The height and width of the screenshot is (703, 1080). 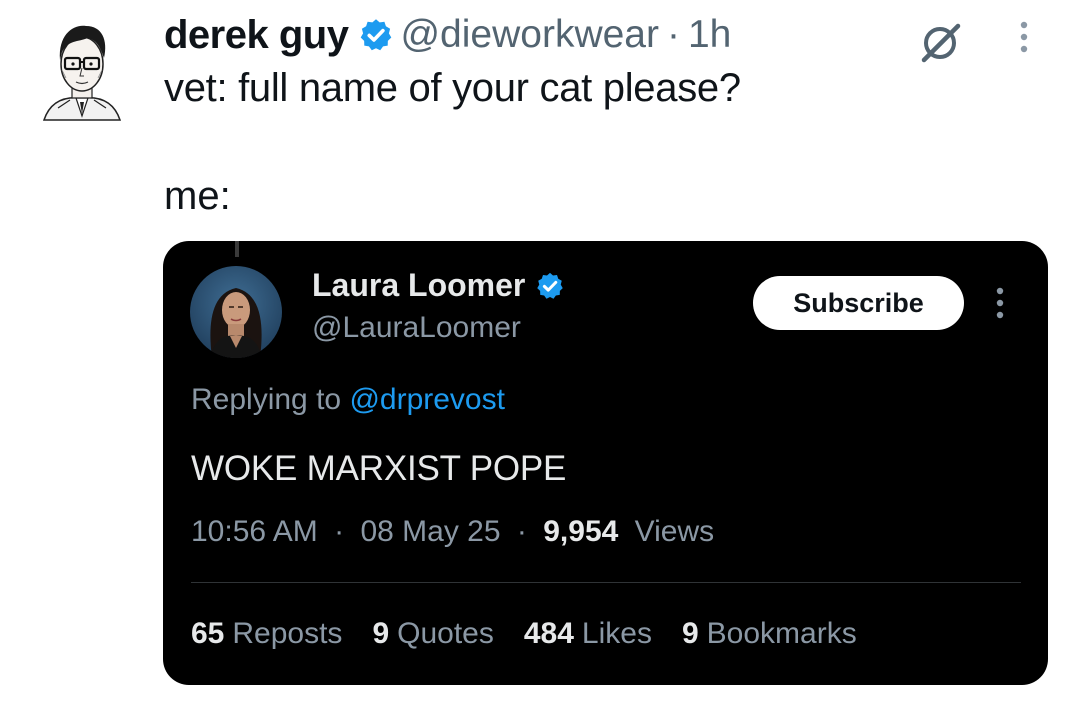 What do you see at coordinates (348, 400) in the screenshot?
I see `replying-to: Replying to @drprevost` at bounding box center [348, 400].